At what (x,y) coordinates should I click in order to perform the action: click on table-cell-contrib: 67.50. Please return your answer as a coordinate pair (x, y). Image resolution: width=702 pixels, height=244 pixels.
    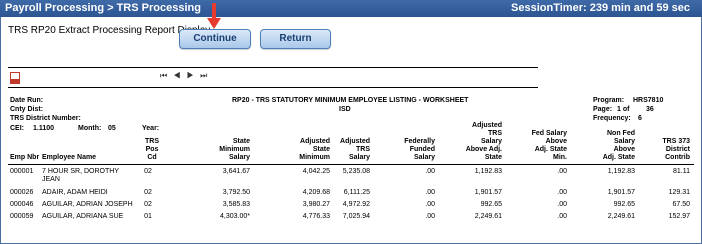
    Looking at the image, I should click on (681, 204).